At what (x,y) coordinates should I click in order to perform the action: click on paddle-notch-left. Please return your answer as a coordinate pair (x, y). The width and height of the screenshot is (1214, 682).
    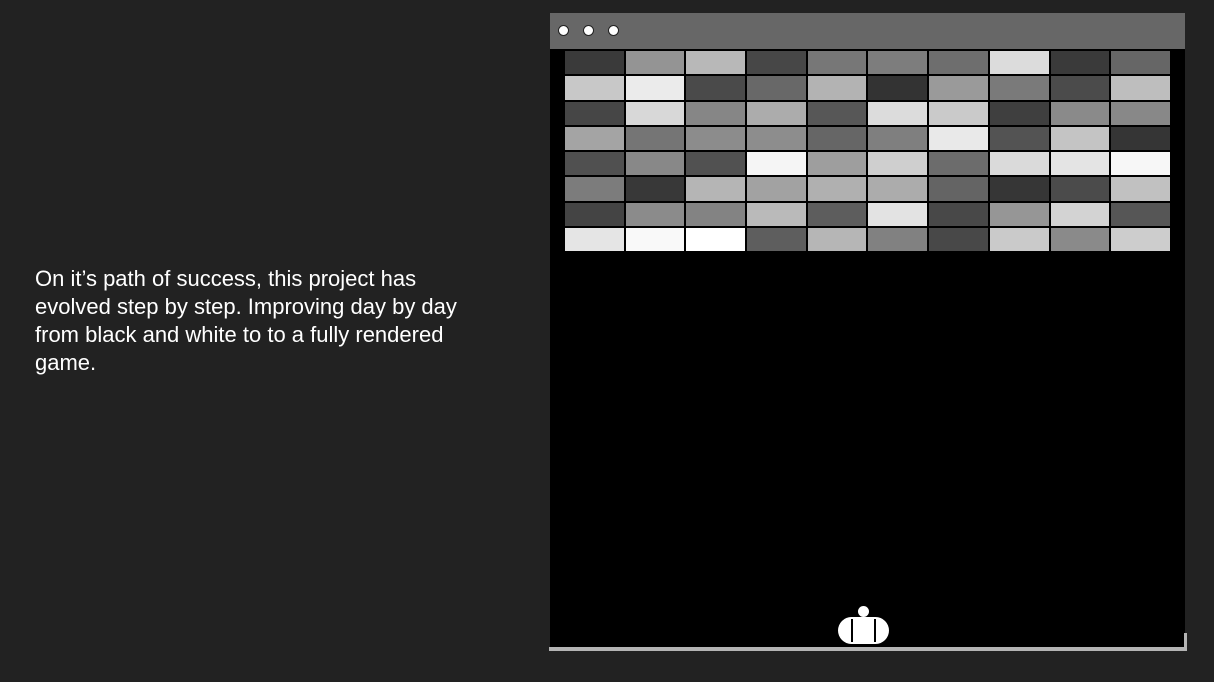
    Looking at the image, I should click on (852, 630).